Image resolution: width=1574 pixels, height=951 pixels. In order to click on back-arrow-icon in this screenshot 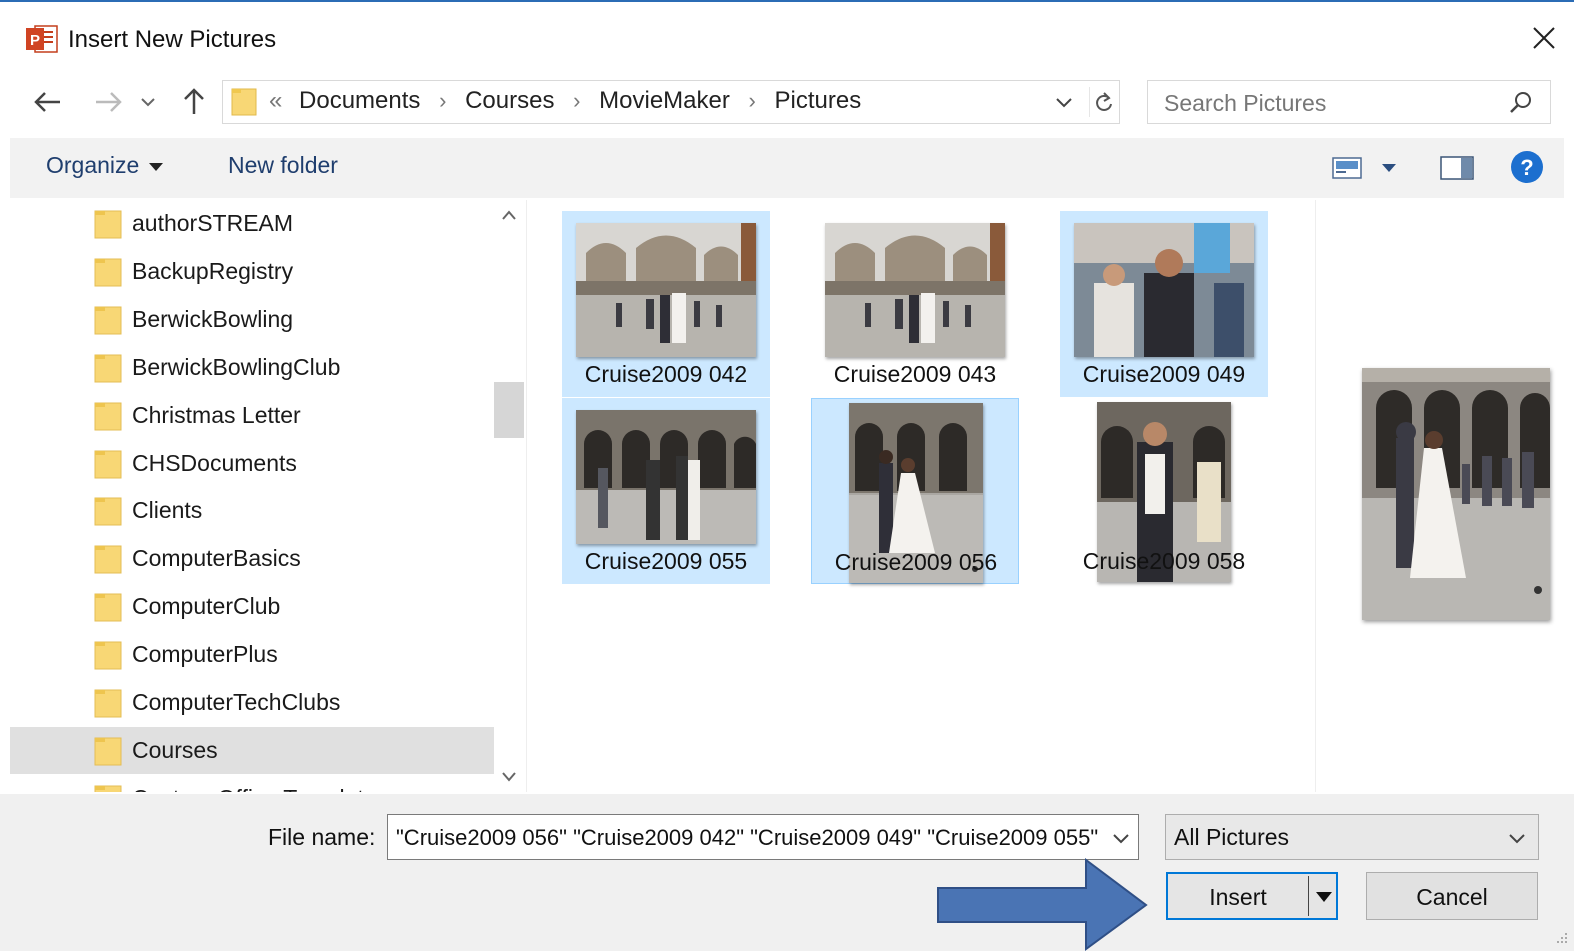, I will do `click(48, 102)`.